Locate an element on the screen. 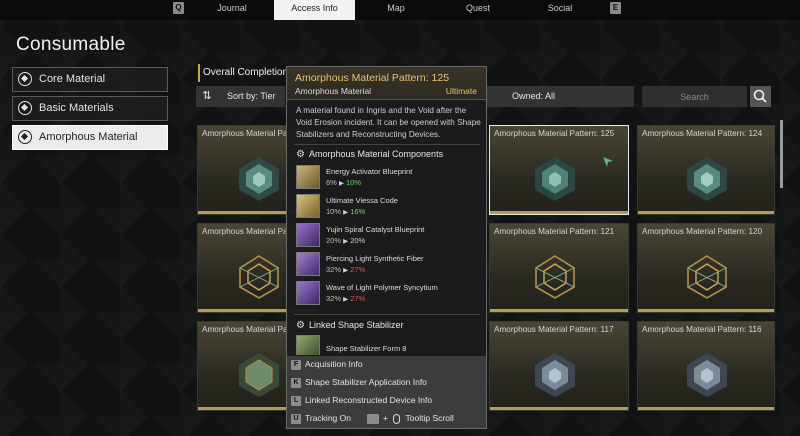  component-chance: 6% ▶ 10% is located at coordinates (344, 182).